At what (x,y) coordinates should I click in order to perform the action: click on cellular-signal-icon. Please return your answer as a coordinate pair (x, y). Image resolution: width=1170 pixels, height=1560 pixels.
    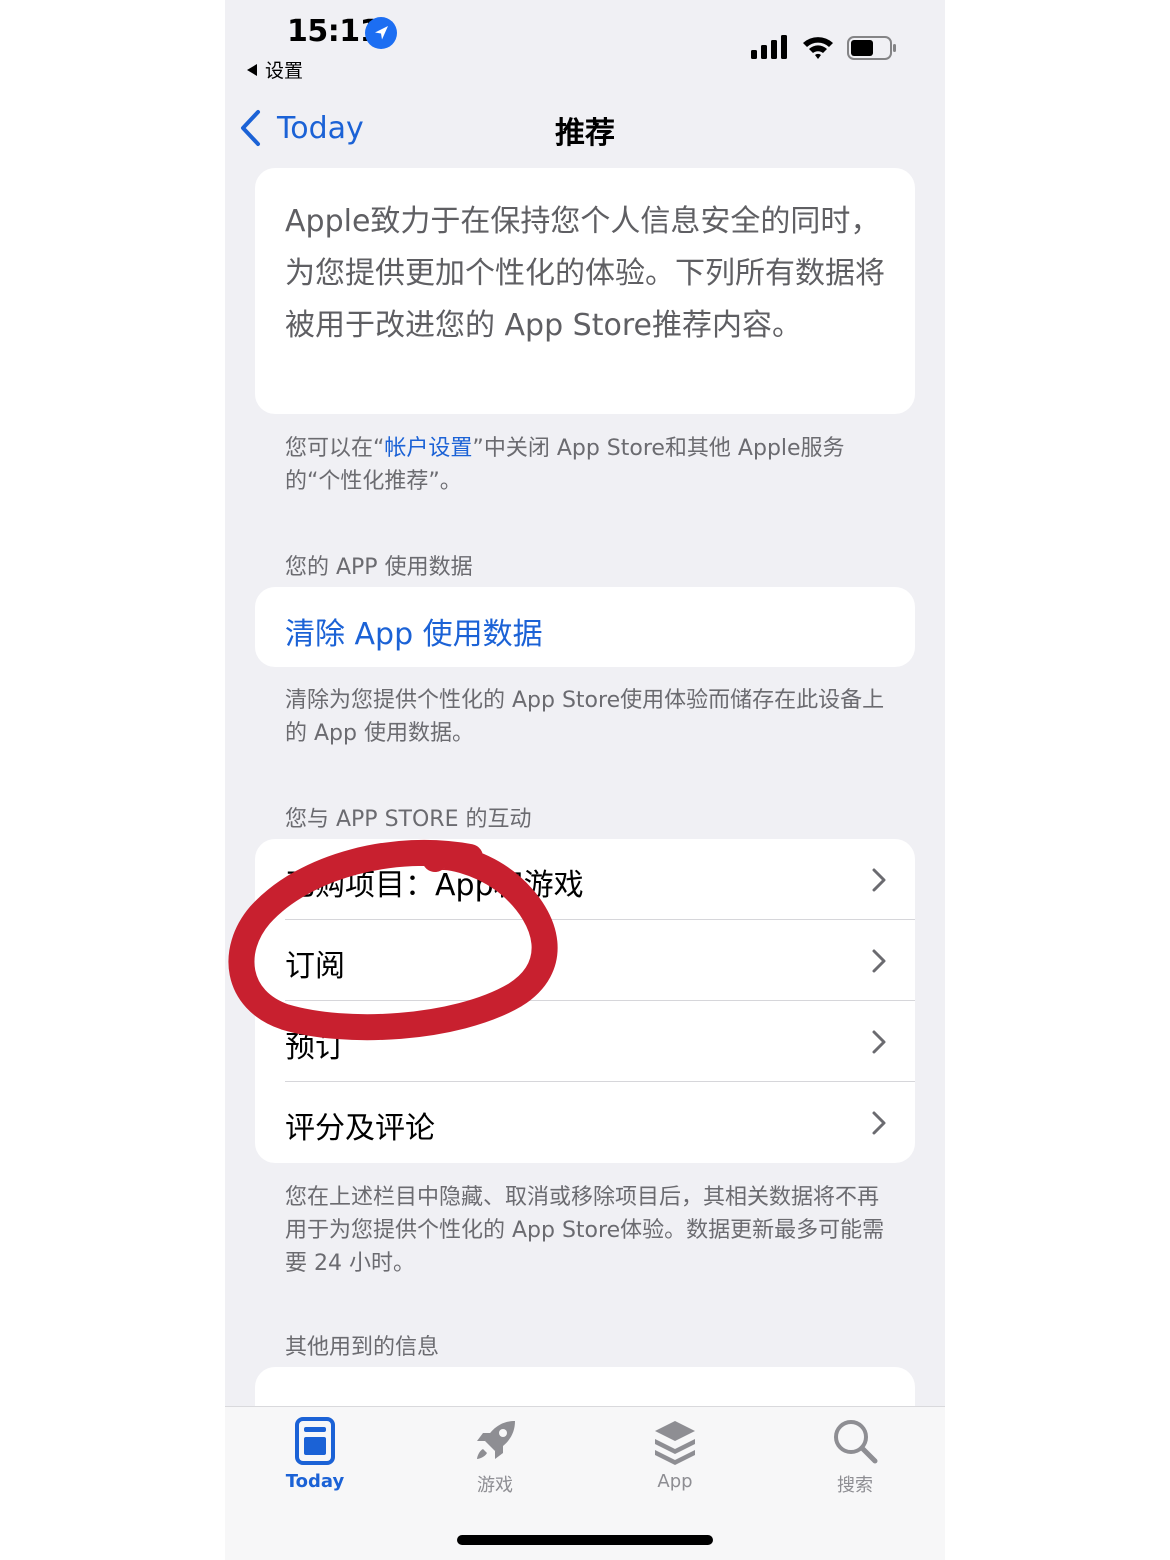
    Looking at the image, I should click on (769, 47).